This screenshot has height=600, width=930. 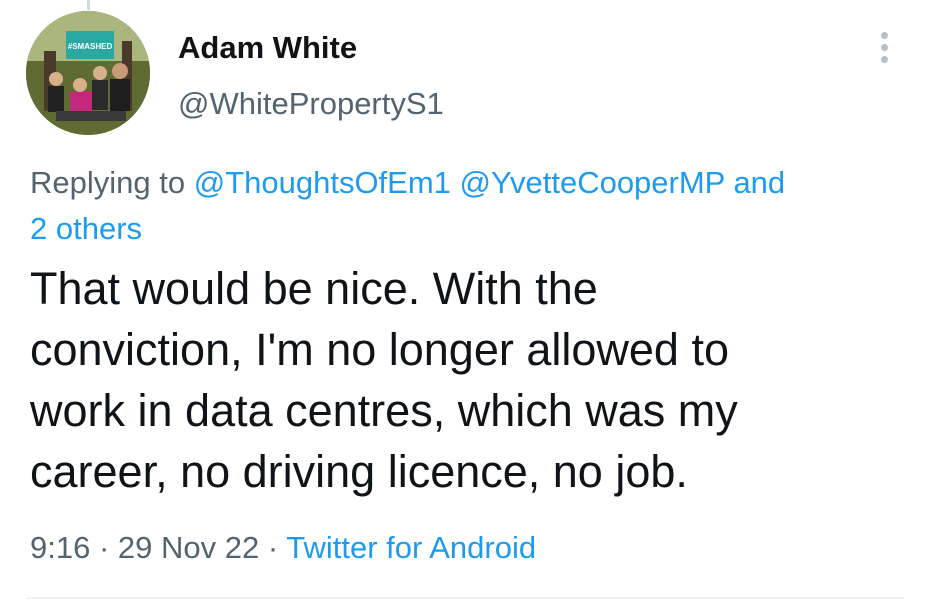 I want to click on avatar-sign-text: #SMASHED, so click(x=90, y=46).